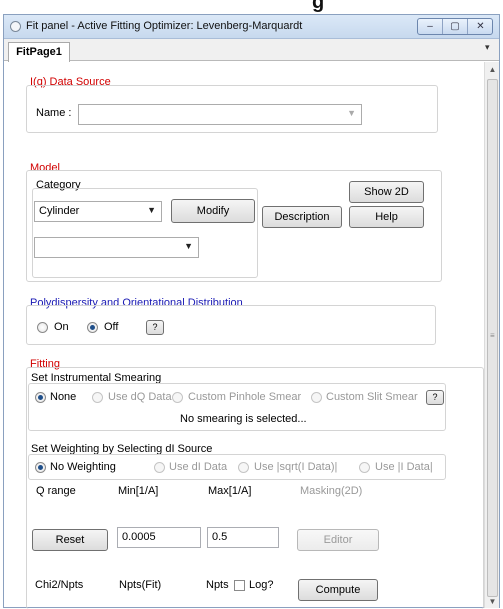 The height and width of the screenshot is (609, 503). I want to click on vertical-scrollbar: ▲ ≡ ▼, so click(491, 335).